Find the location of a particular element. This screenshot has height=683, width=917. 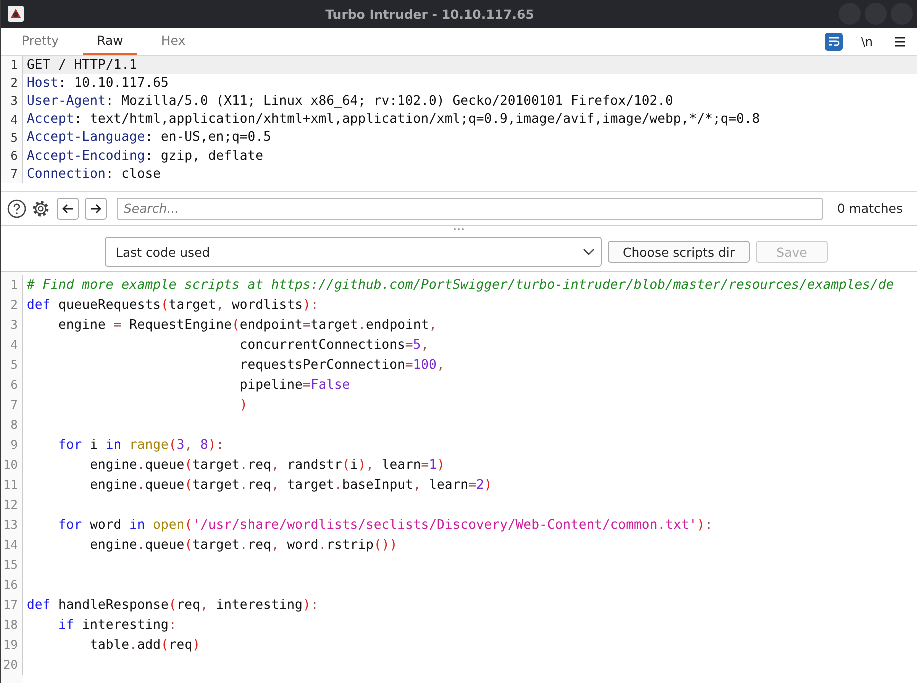

choose-dir-button: Choose scripts dir is located at coordinates (679, 252).